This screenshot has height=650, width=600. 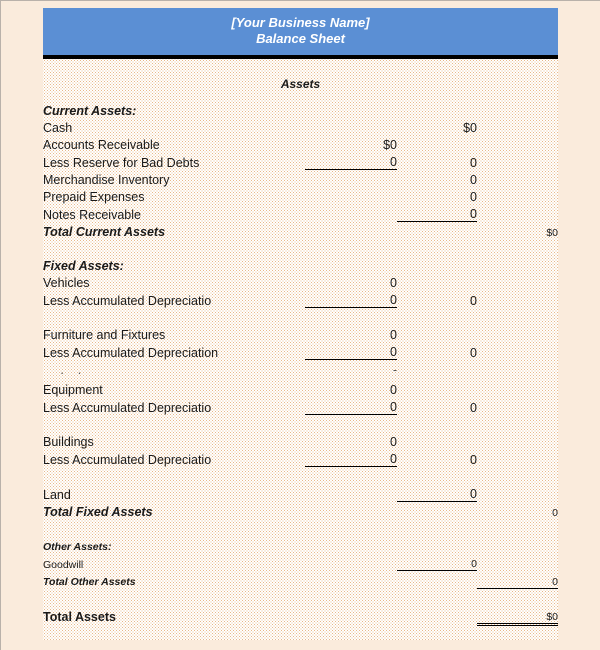 What do you see at coordinates (300, 388) in the screenshot?
I see `table-row: Equipment 0` at bounding box center [300, 388].